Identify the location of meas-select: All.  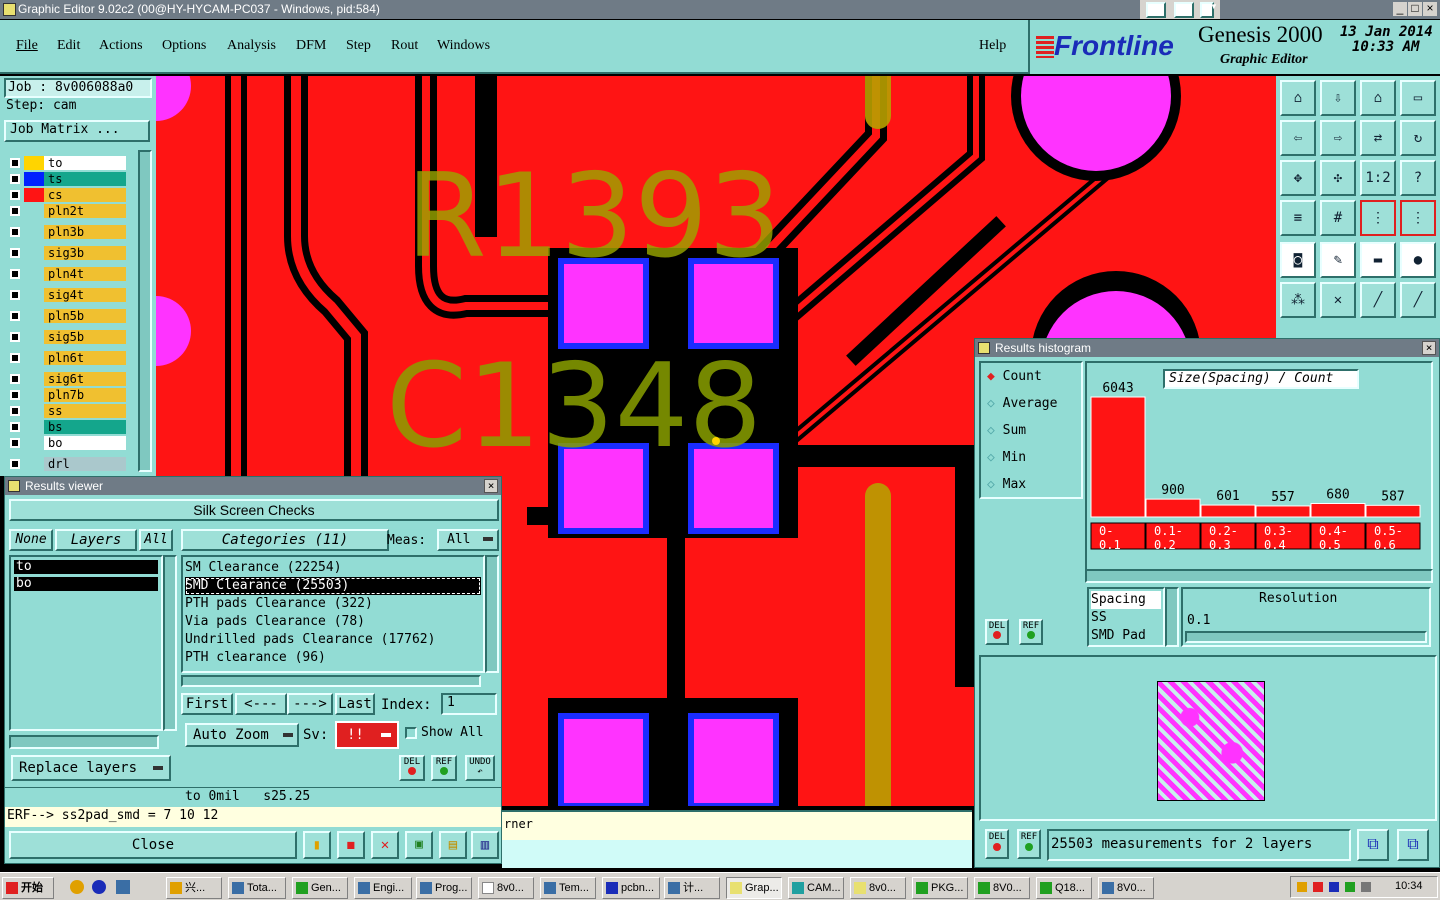
(468, 540).